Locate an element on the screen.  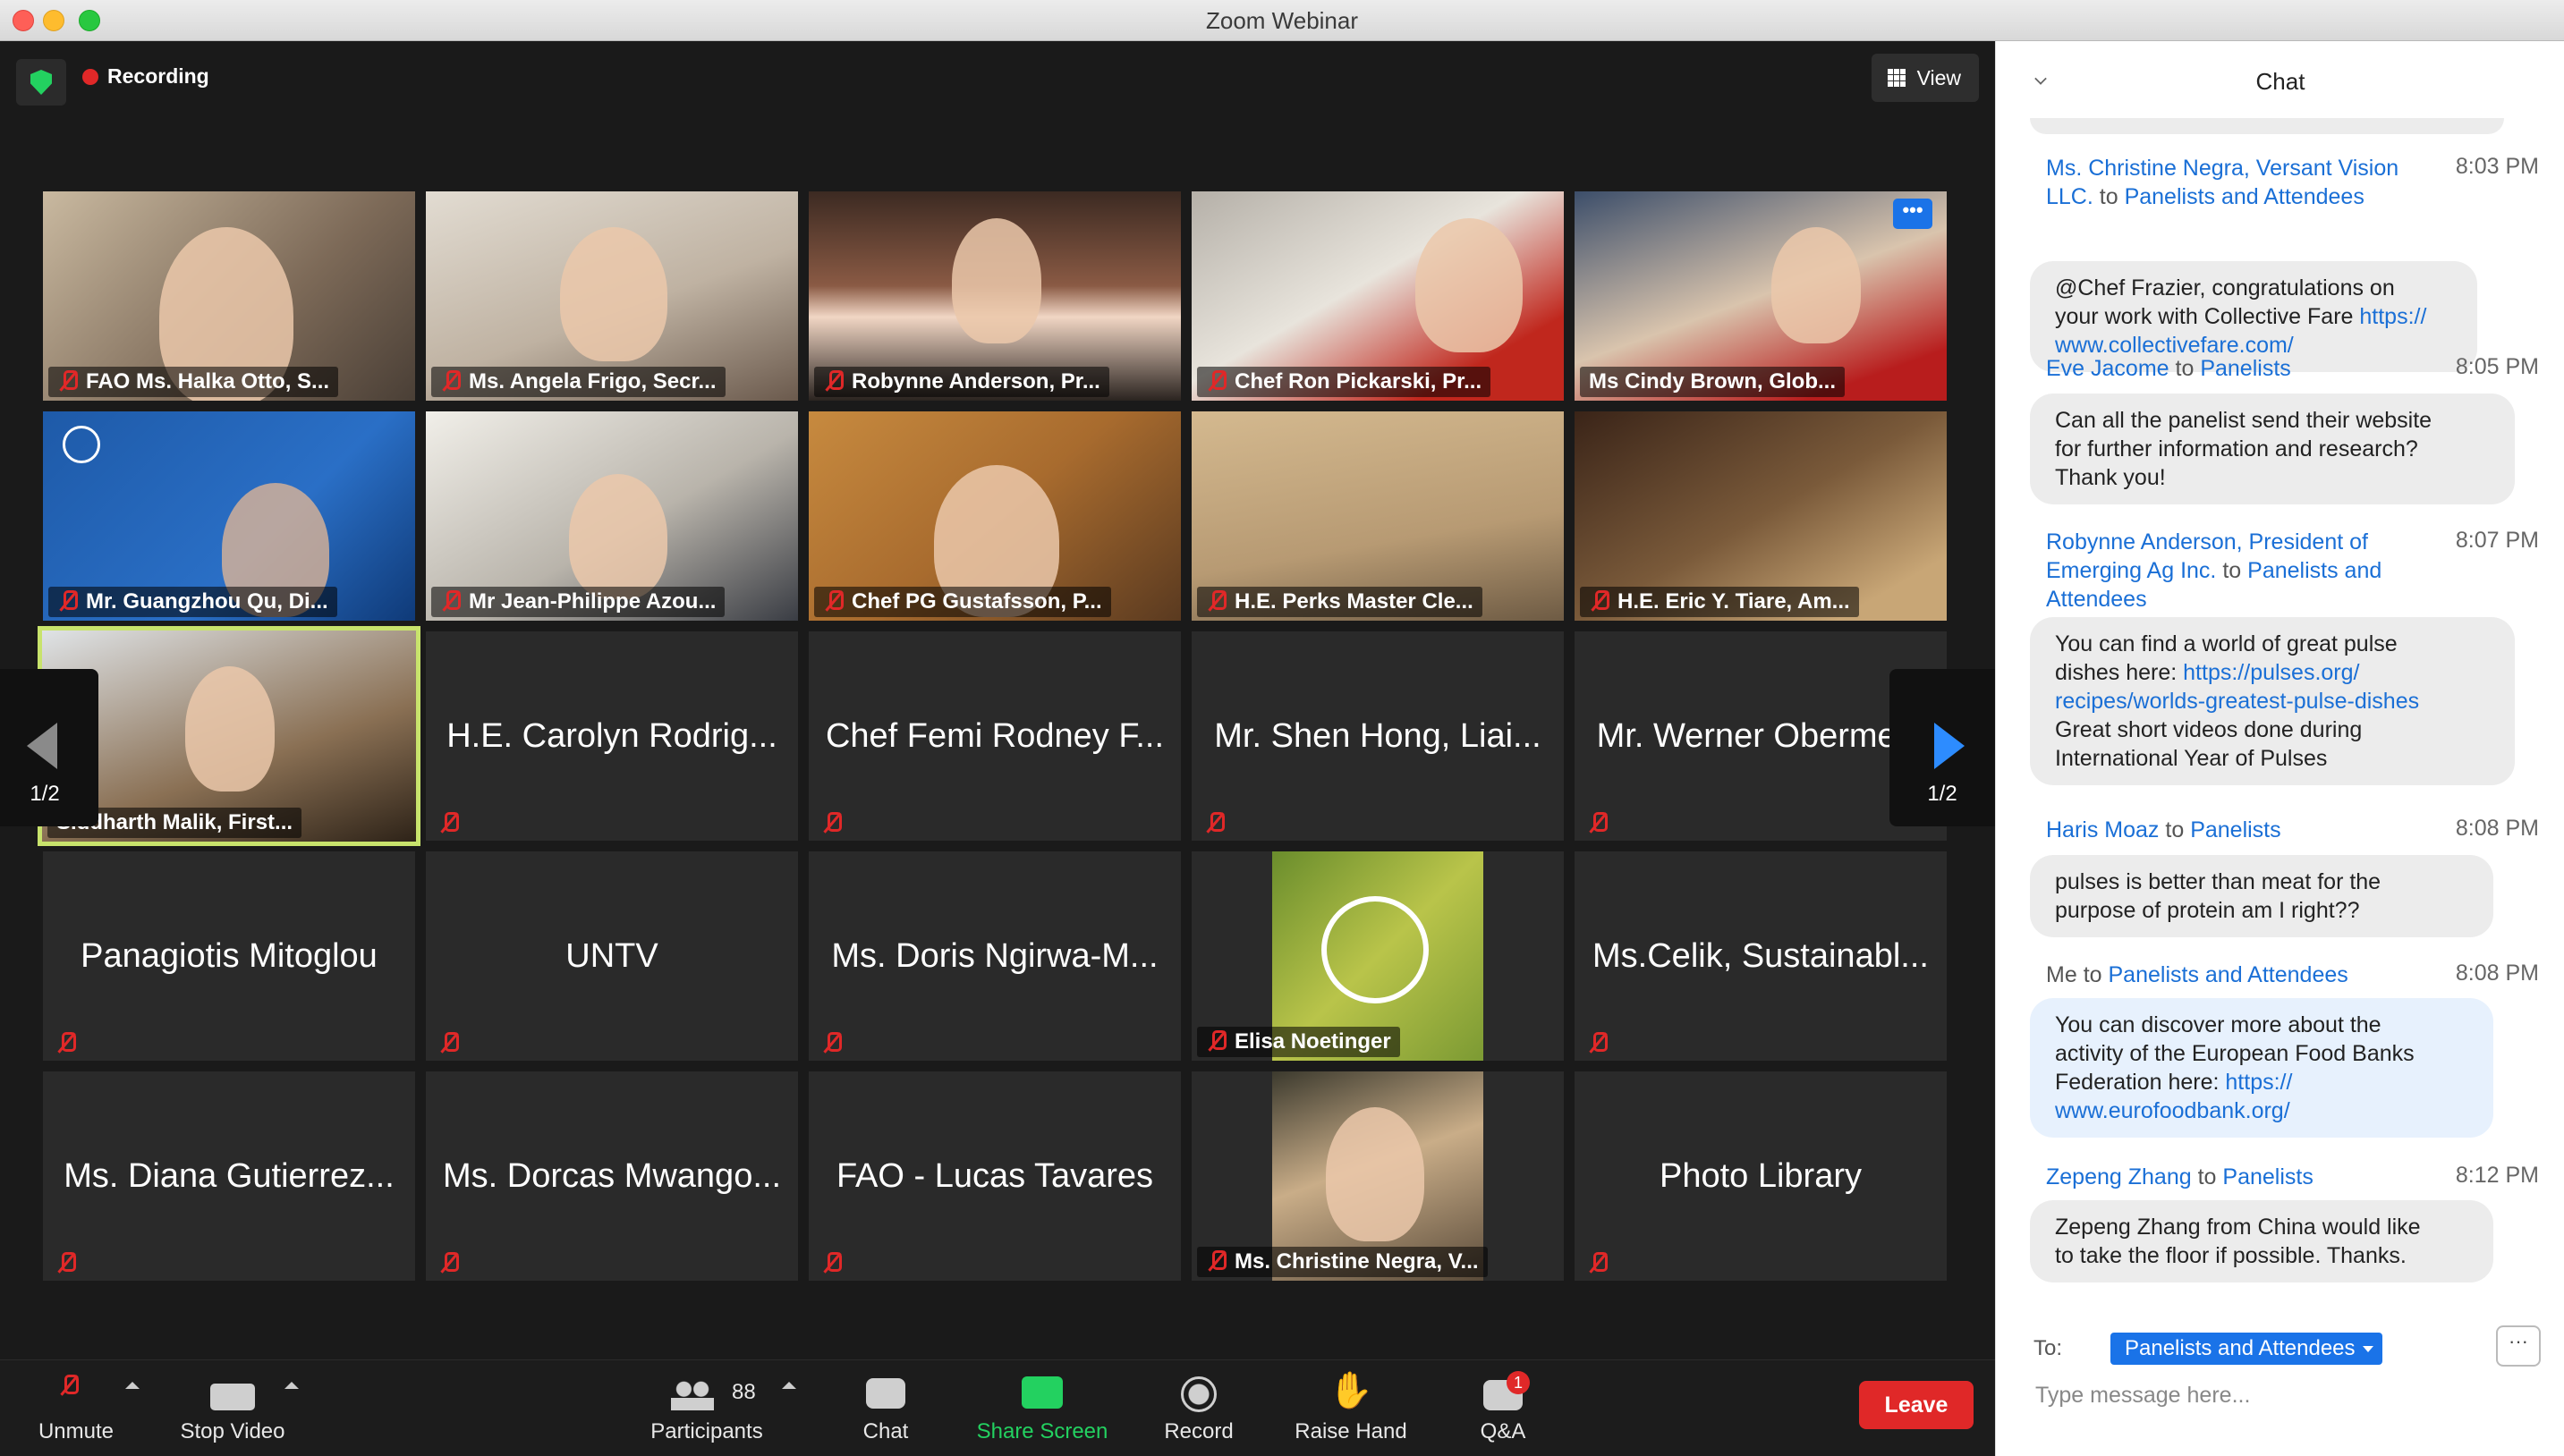
fao-logo-icon is located at coordinates (1375, 949).